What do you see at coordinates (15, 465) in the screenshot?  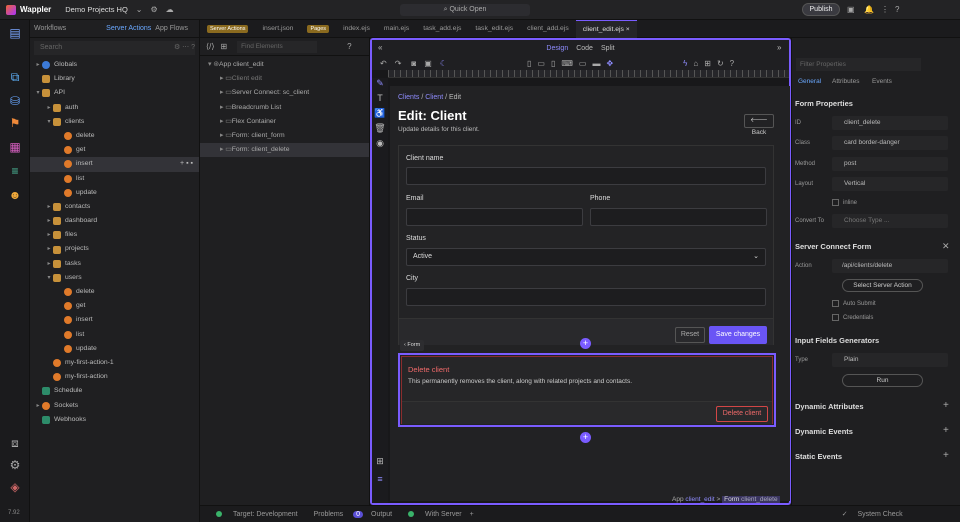 I see `settings-gear-icon: ⚙` at bounding box center [15, 465].